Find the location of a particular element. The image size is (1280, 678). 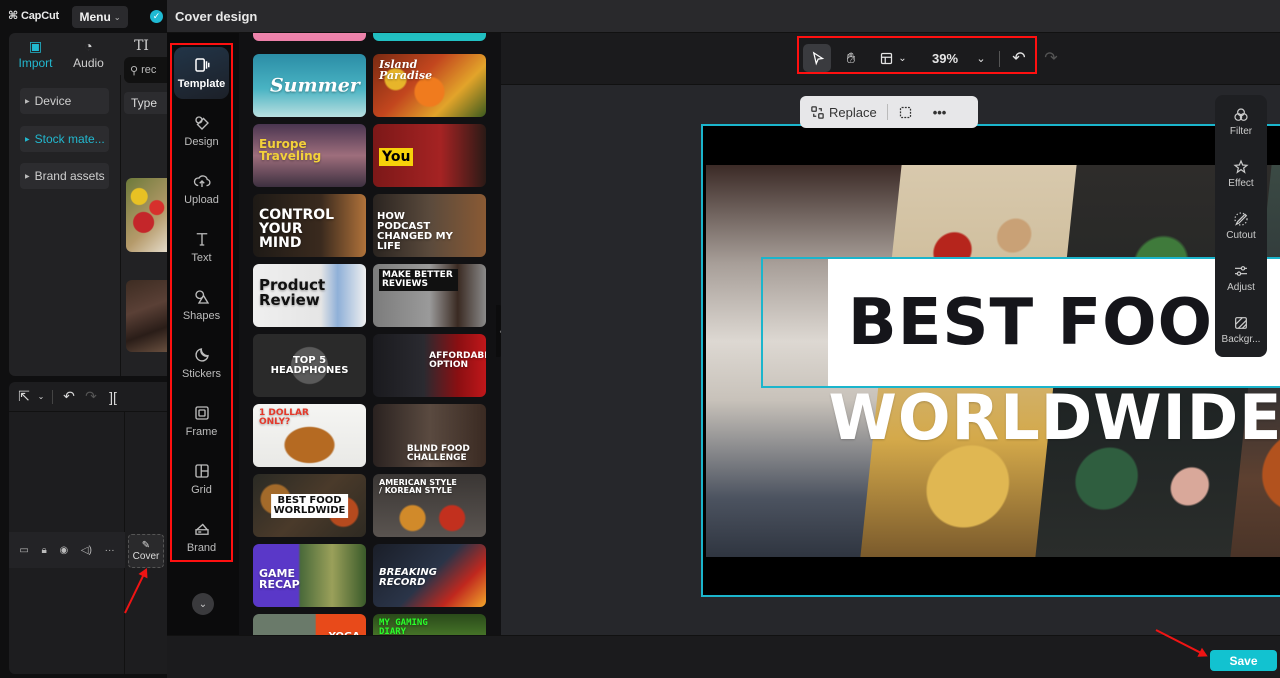

template-title: Island Paradise is located at coordinates (406, 70).